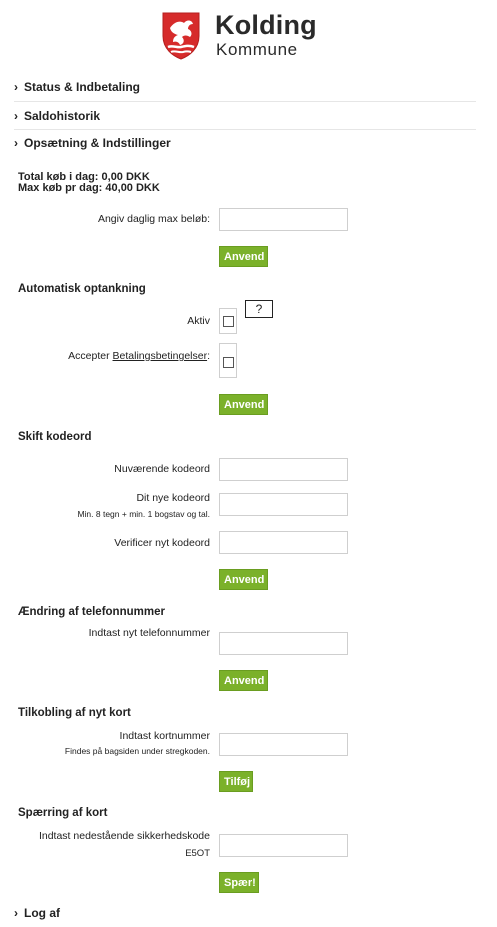 This screenshot has height=927, width=497. I want to click on apply-auto-topup-button: Anvend, so click(243, 404).